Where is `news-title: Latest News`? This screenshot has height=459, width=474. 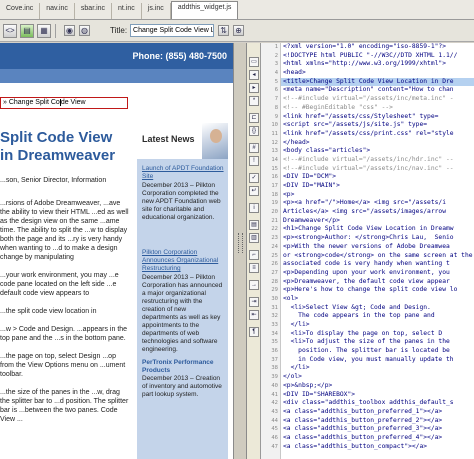
news-title: Latest News is located at coordinates (168, 139).